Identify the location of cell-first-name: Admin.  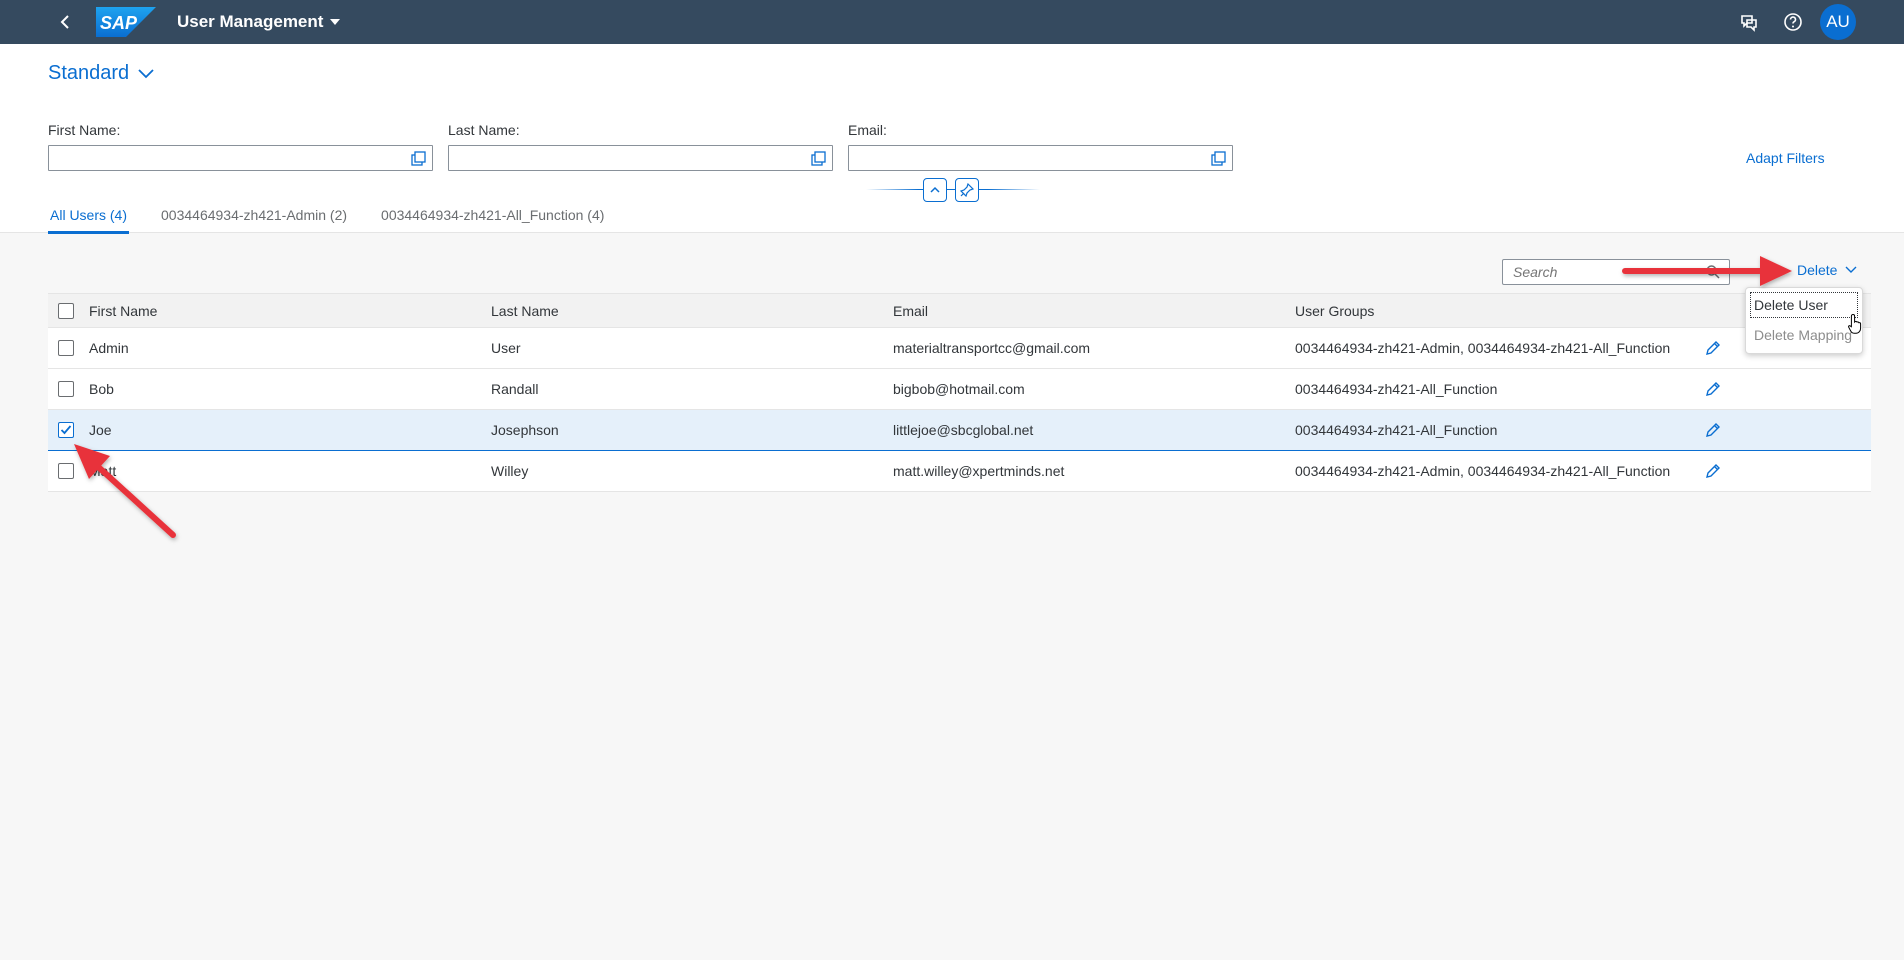
(109, 348).